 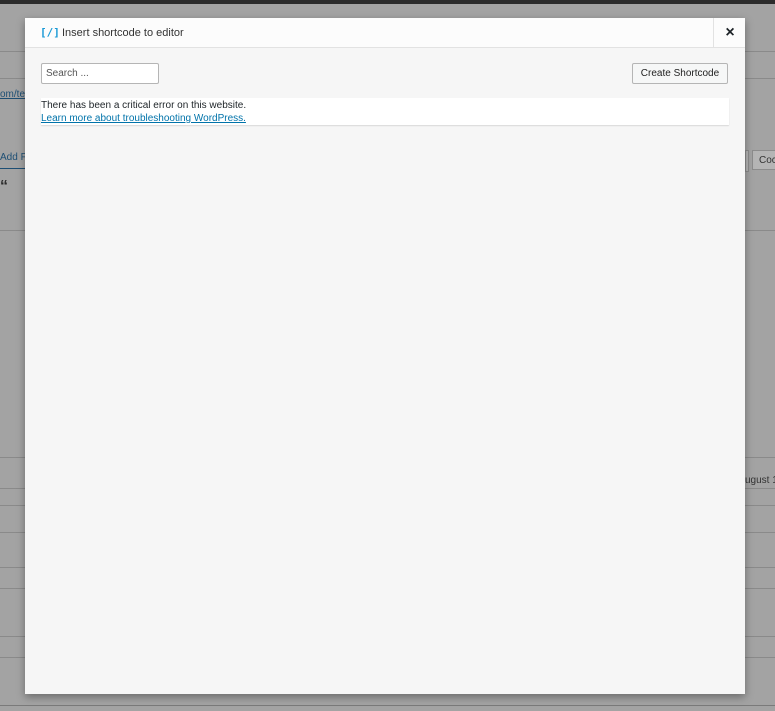 I want to click on modal-title: Insert shortcode to editor, so click(x=123, y=33).